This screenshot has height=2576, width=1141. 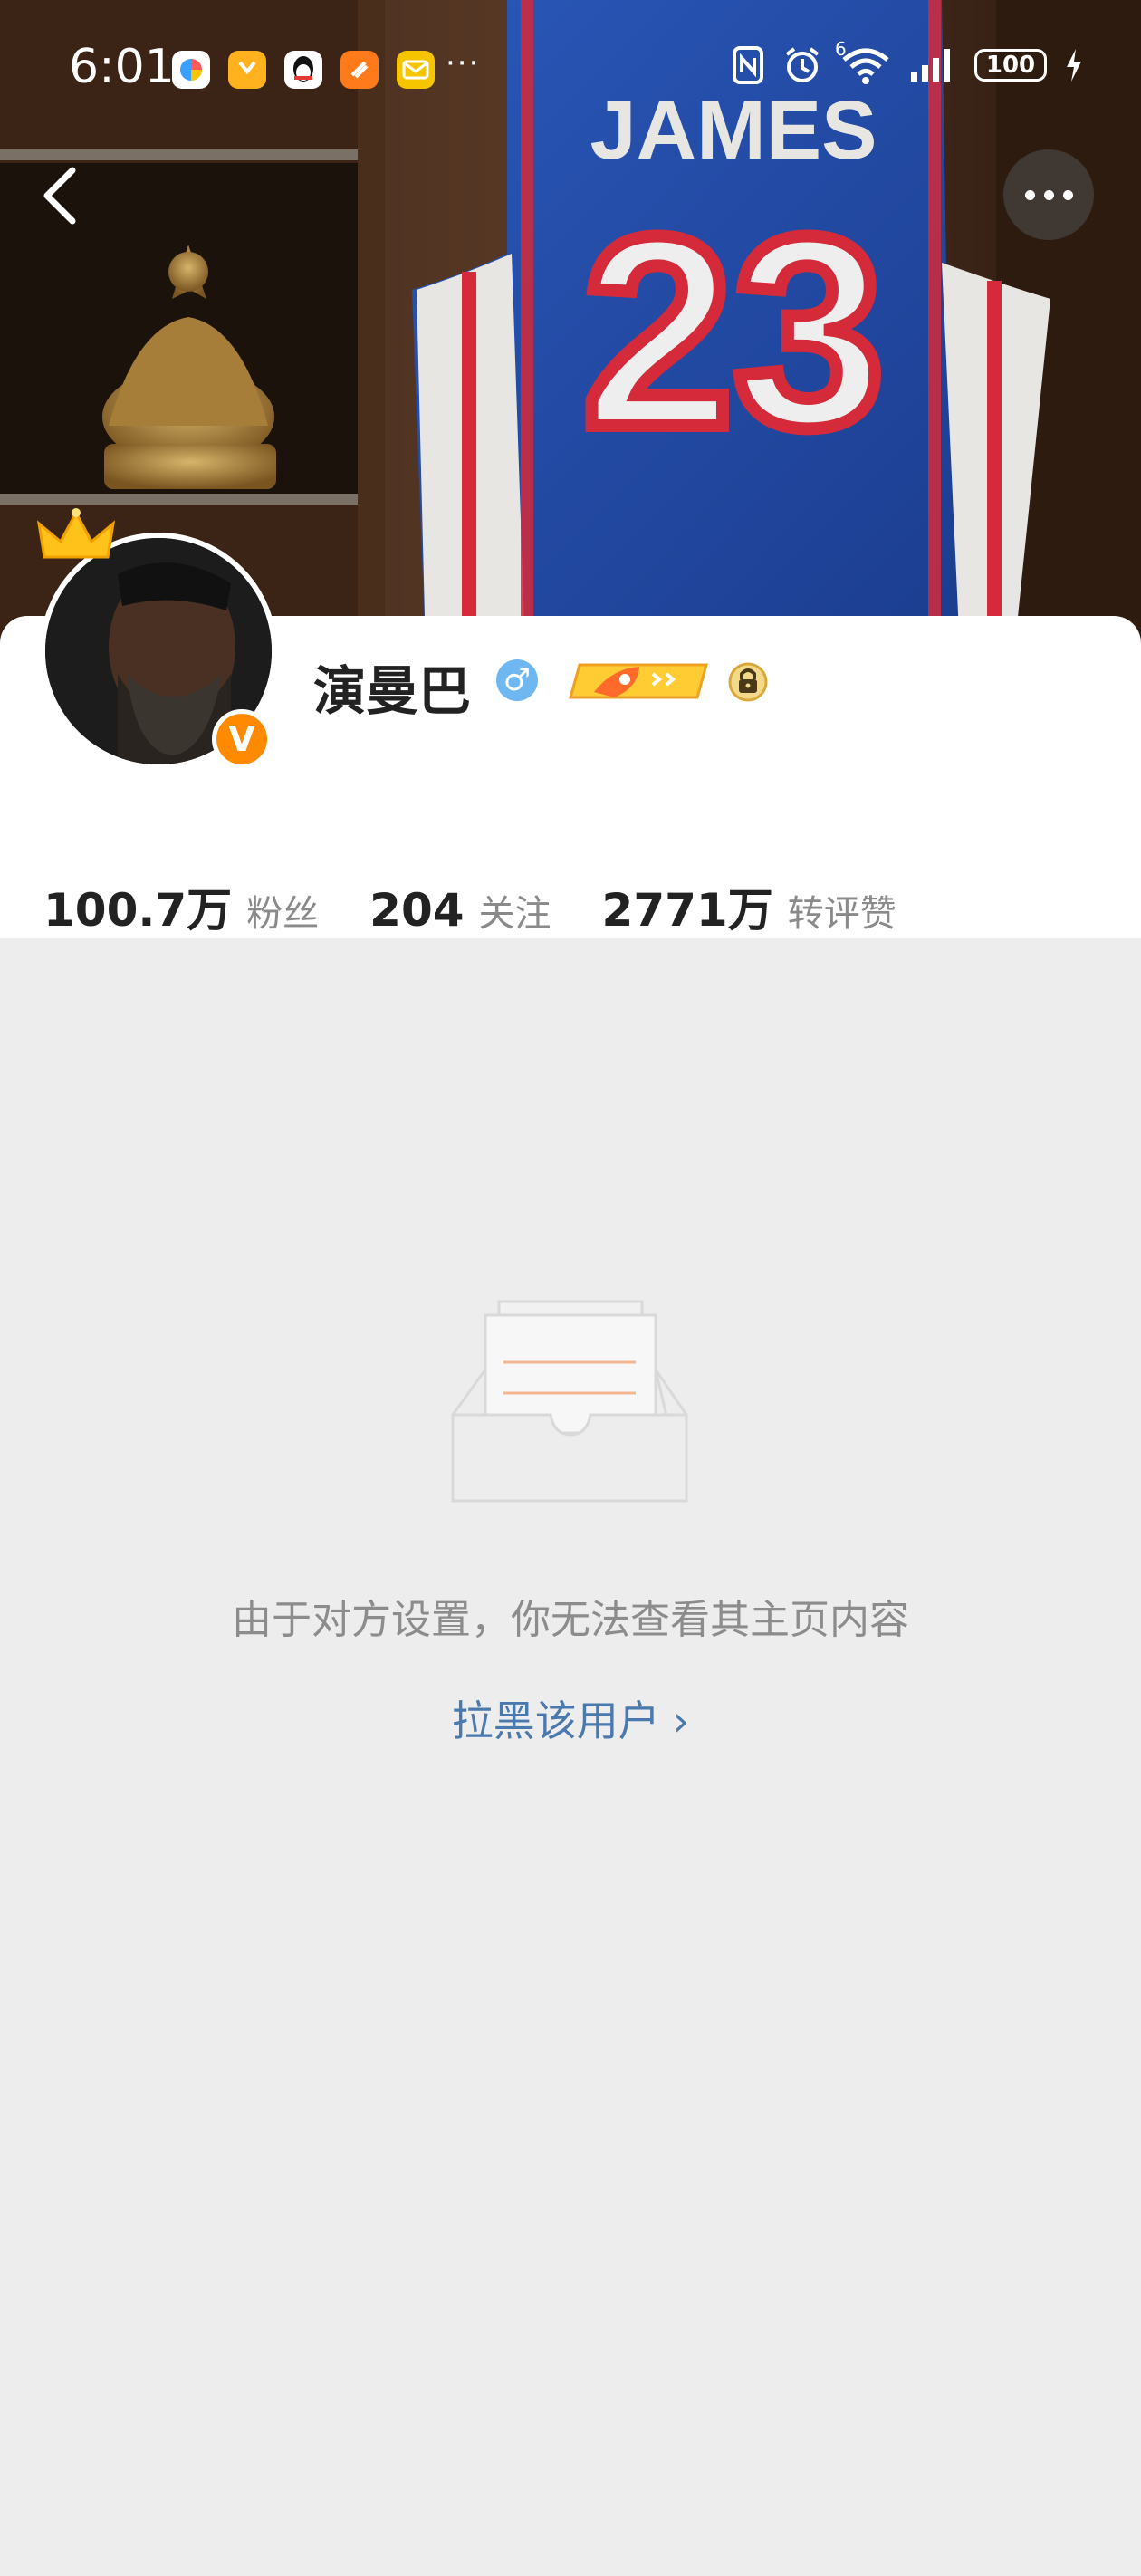 I want to click on username: 演曼巴, so click(x=392, y=691).